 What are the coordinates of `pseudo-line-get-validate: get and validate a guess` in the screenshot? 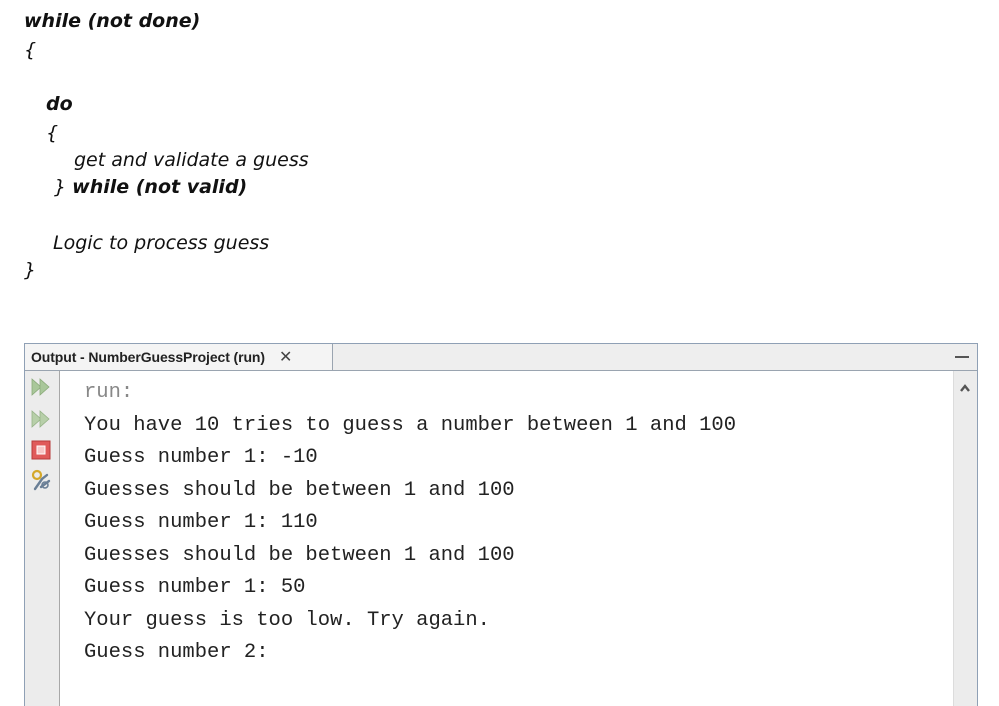 It's located at (191, 160).